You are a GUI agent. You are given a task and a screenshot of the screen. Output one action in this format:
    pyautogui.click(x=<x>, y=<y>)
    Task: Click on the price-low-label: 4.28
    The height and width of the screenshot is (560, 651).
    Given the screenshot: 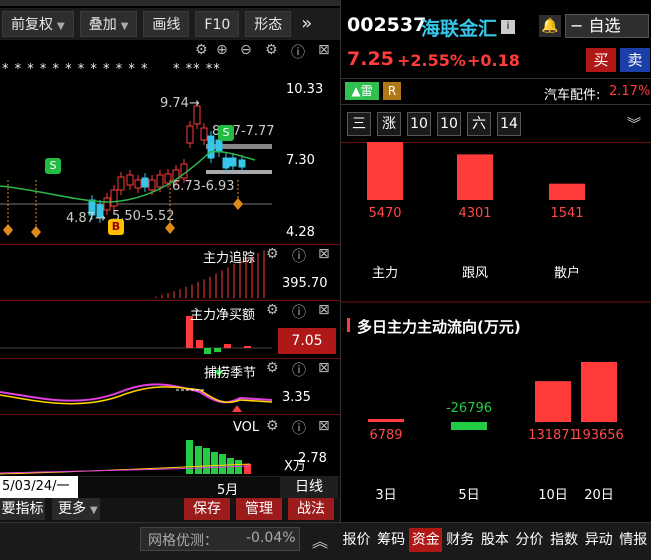 What is the action you would take?
    pyautogui.click(x=300, y=232)
    